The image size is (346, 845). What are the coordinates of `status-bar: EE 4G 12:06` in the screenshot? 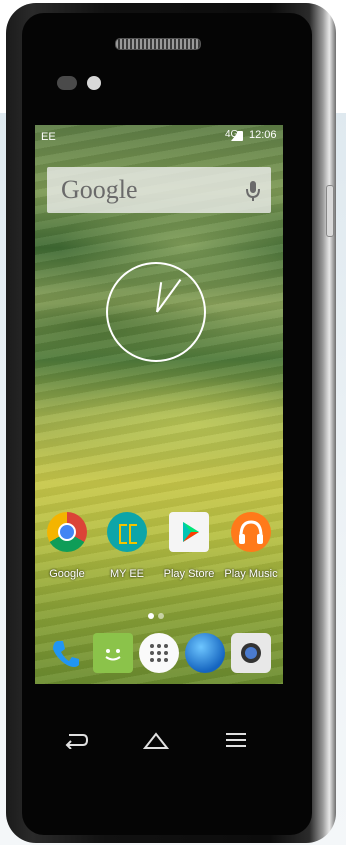 It's located at (159, 136).